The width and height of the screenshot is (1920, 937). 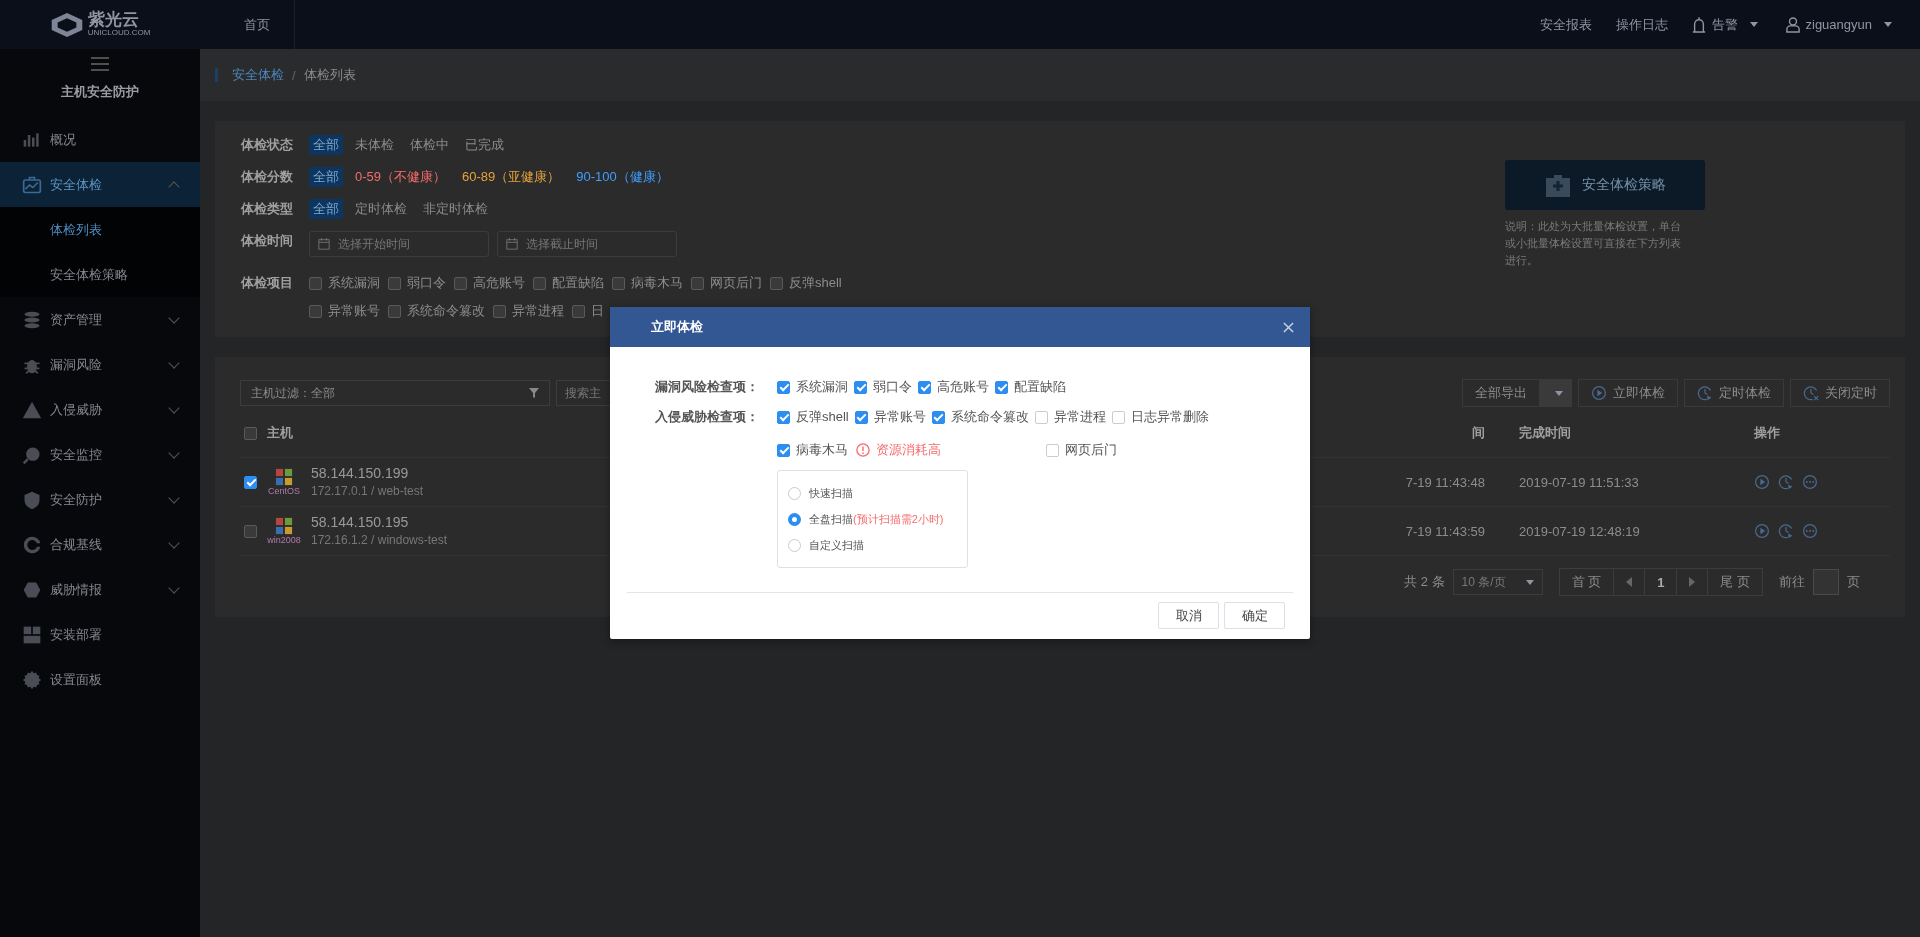 What do you see at coordinates (1445, 482) in the screenshot?
I see `table-cell: 7-19 11:43:48` at bounding box center [1445, 482].